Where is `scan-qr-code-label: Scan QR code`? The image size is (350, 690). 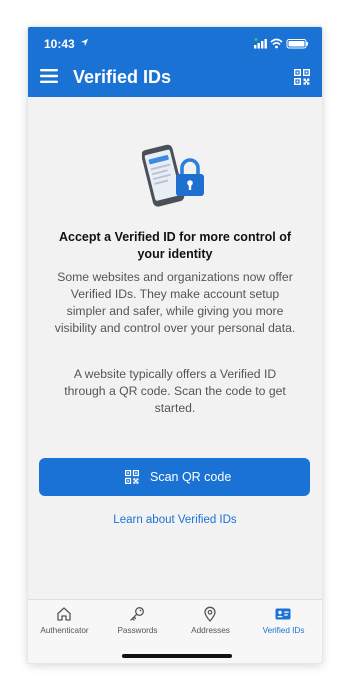 scan-qr-code-label: Scan QR code is located at coordinates (191, 477).